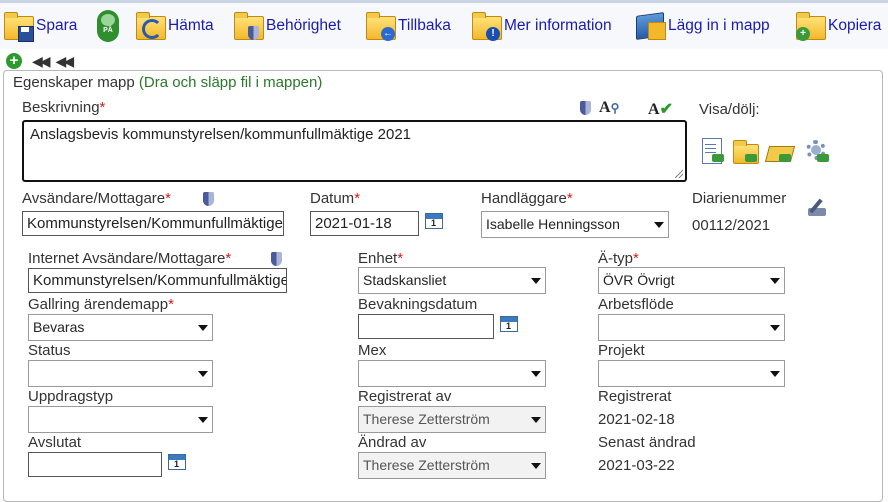  I want to click on internet-sender-permission-icon, so click(276, 259).